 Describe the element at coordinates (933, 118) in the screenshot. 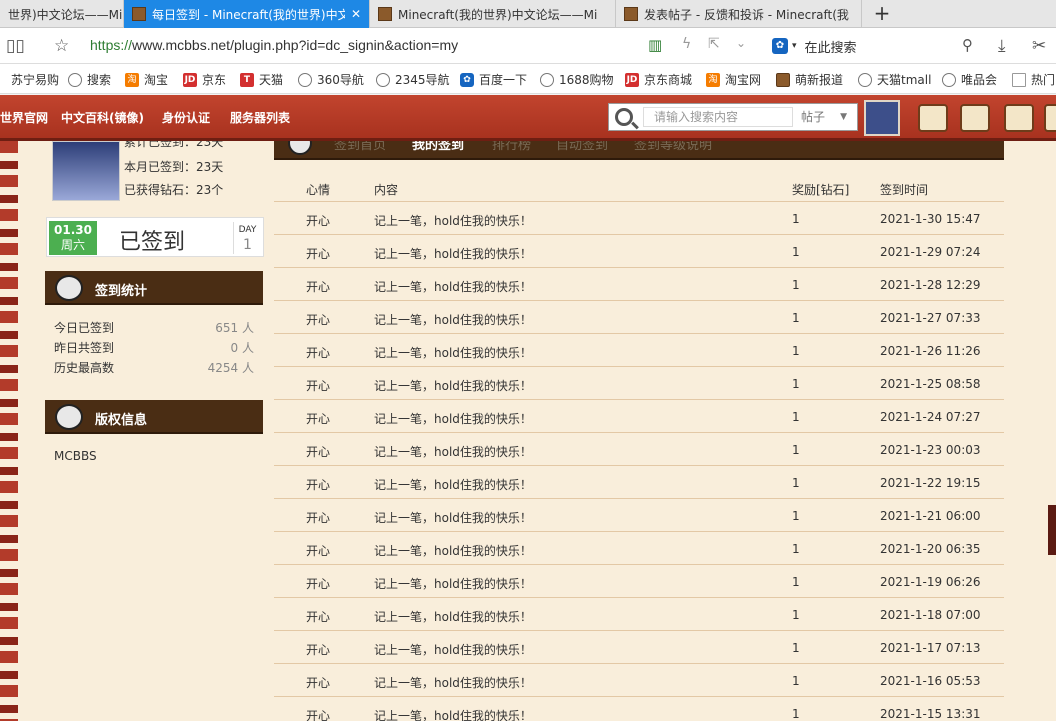

I see `cake-icon` at that location.